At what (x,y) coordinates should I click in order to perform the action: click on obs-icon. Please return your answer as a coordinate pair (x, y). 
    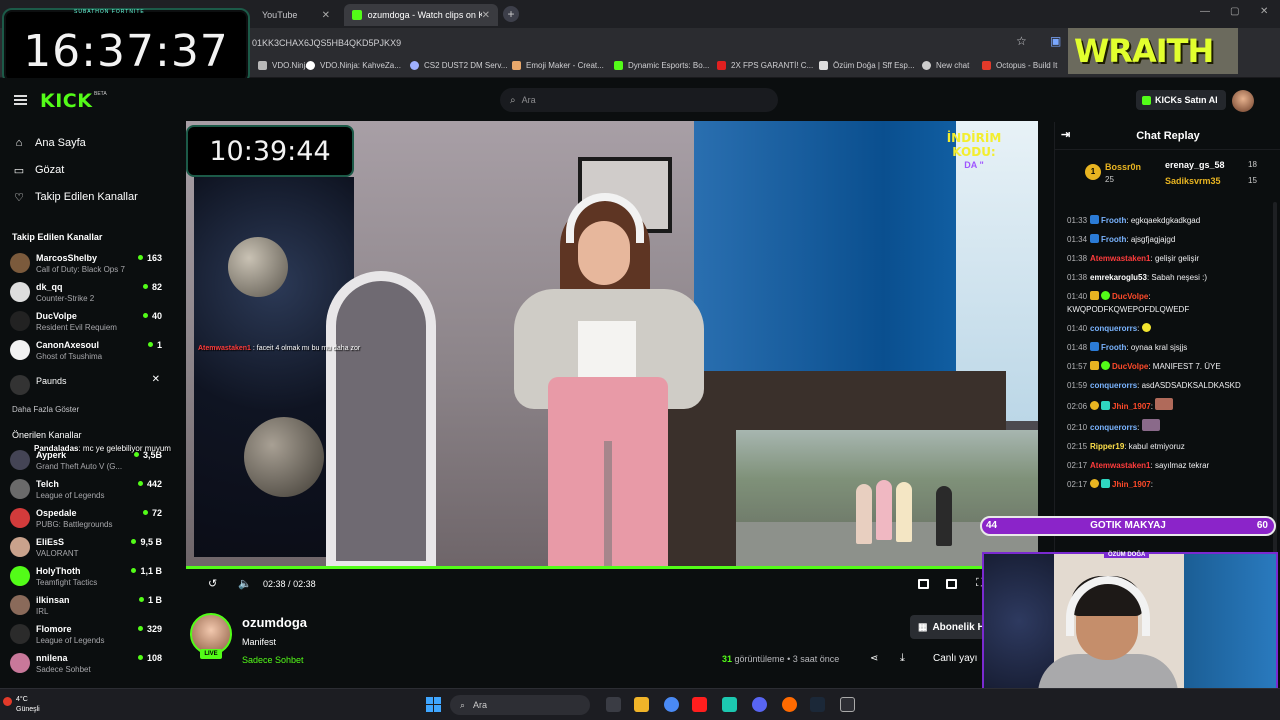
    Looking at the image, I should click on (847, 704).